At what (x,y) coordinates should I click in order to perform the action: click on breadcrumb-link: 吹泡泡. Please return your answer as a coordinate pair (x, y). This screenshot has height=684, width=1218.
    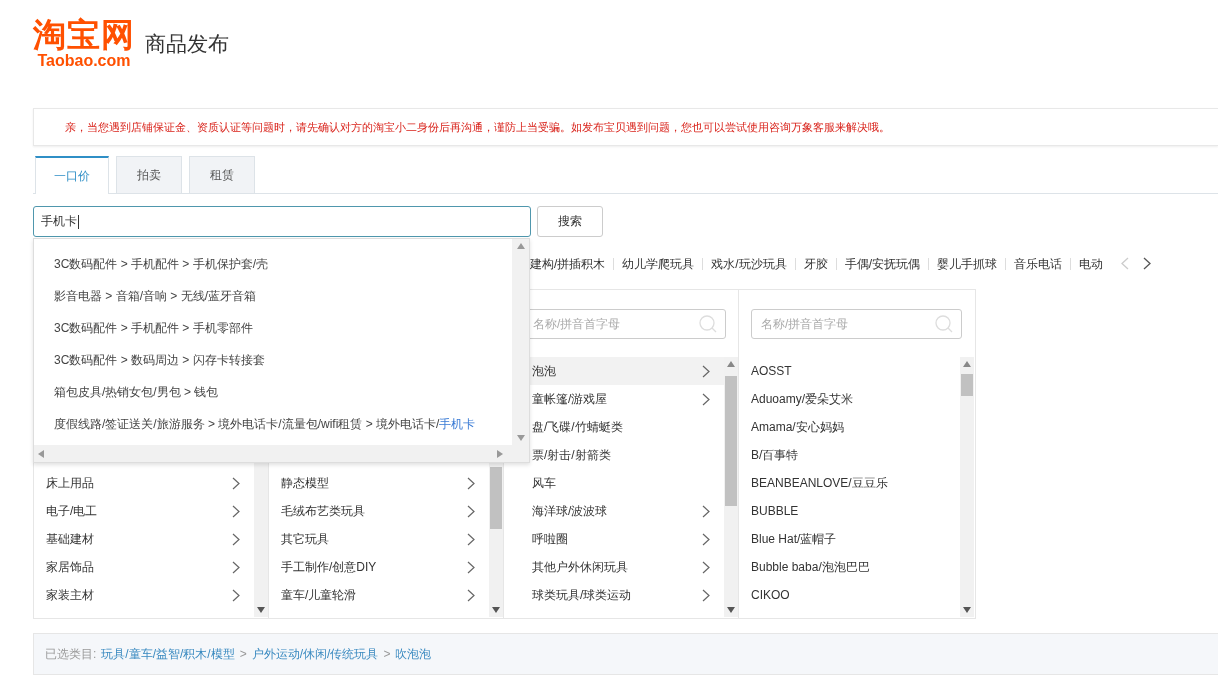
    Looking at the image, I should click on (413, 654).